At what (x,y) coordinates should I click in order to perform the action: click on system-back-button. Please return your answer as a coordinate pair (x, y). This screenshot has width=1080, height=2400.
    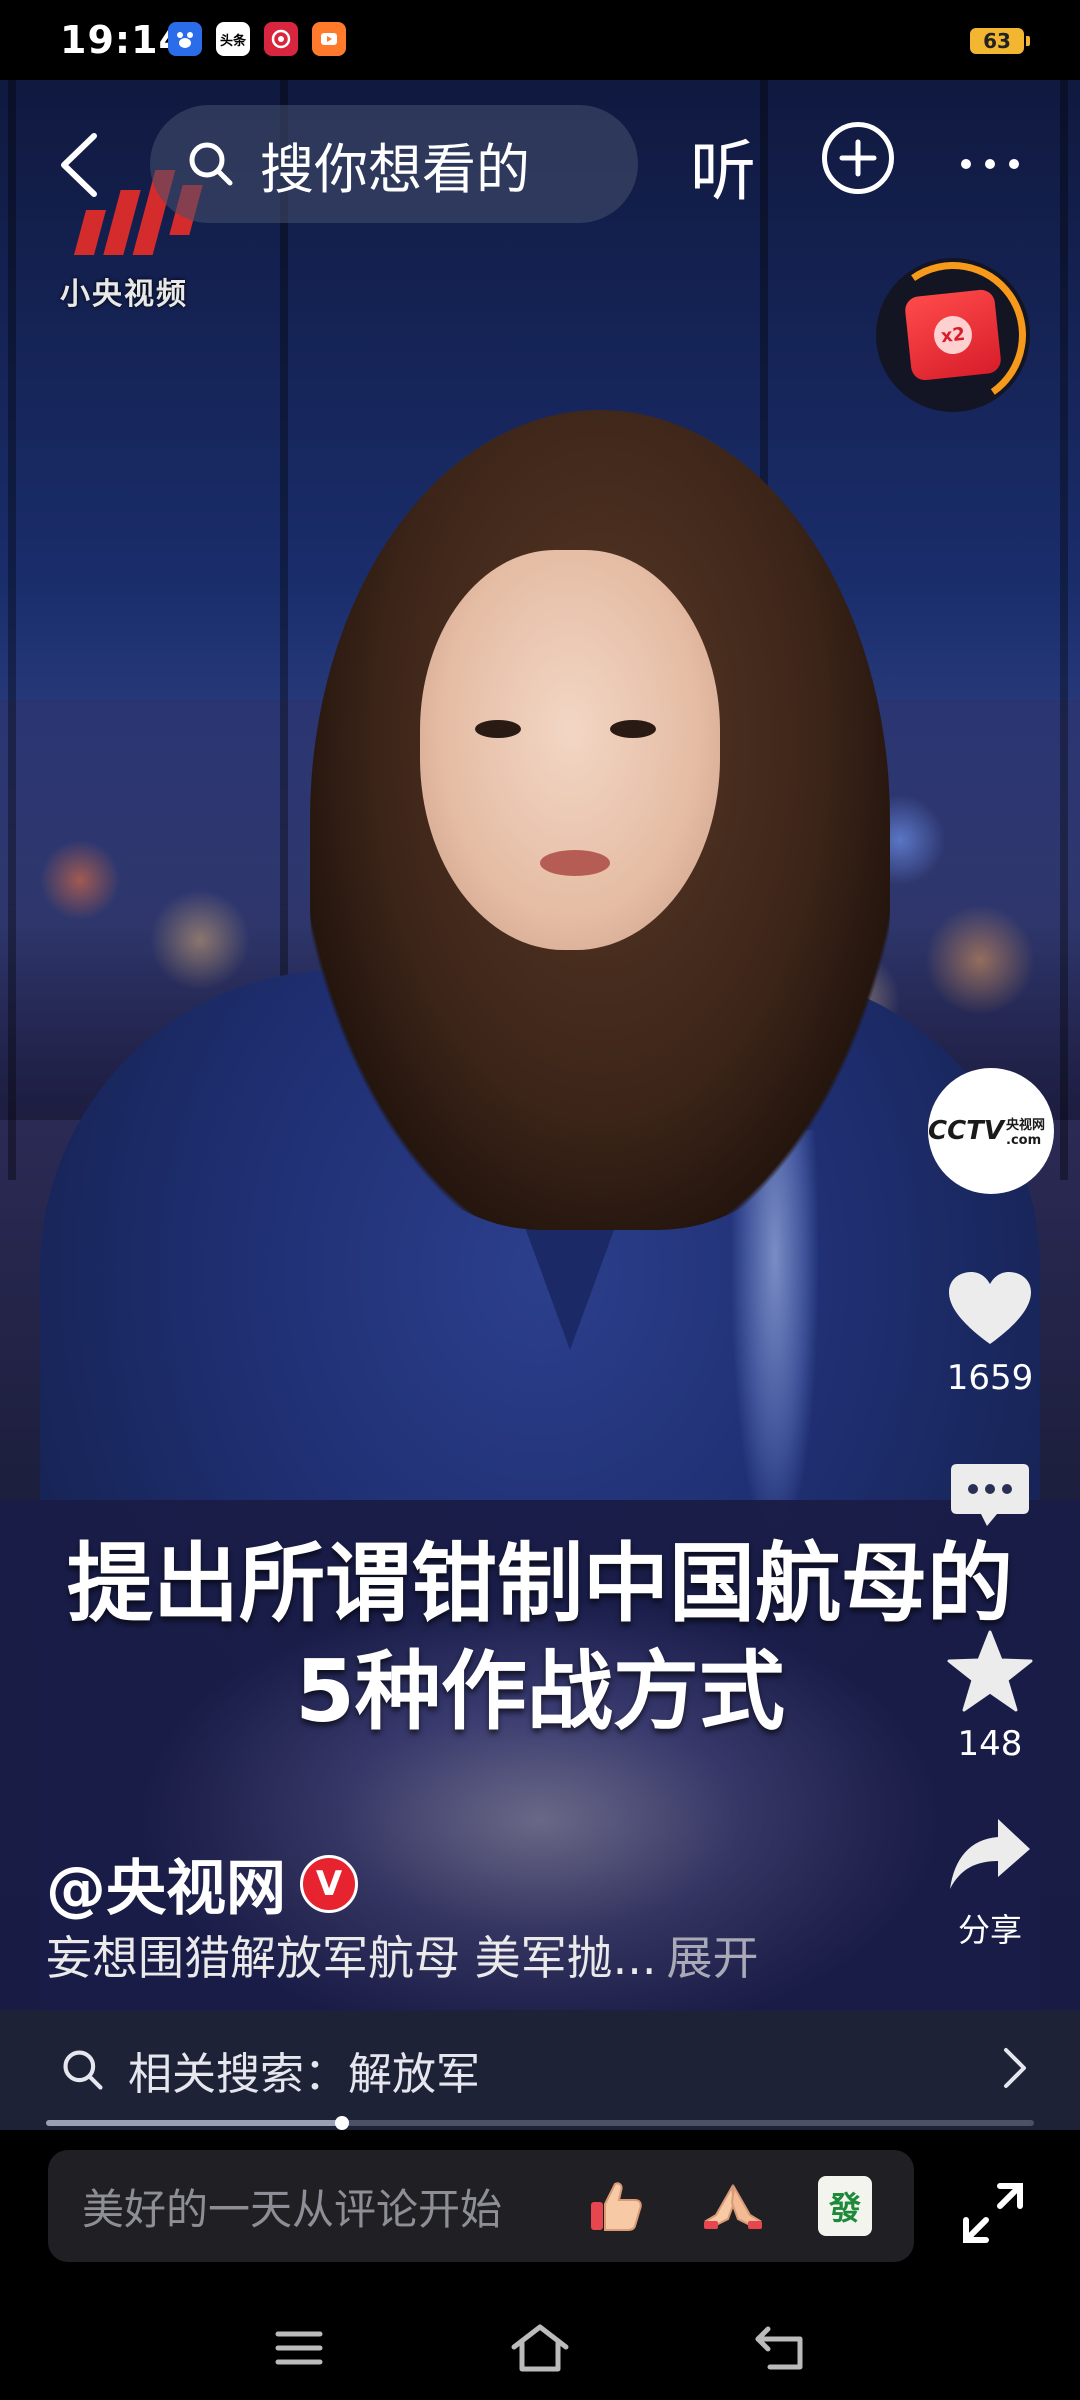
    Looking at the image, I should click on (781, 2348).